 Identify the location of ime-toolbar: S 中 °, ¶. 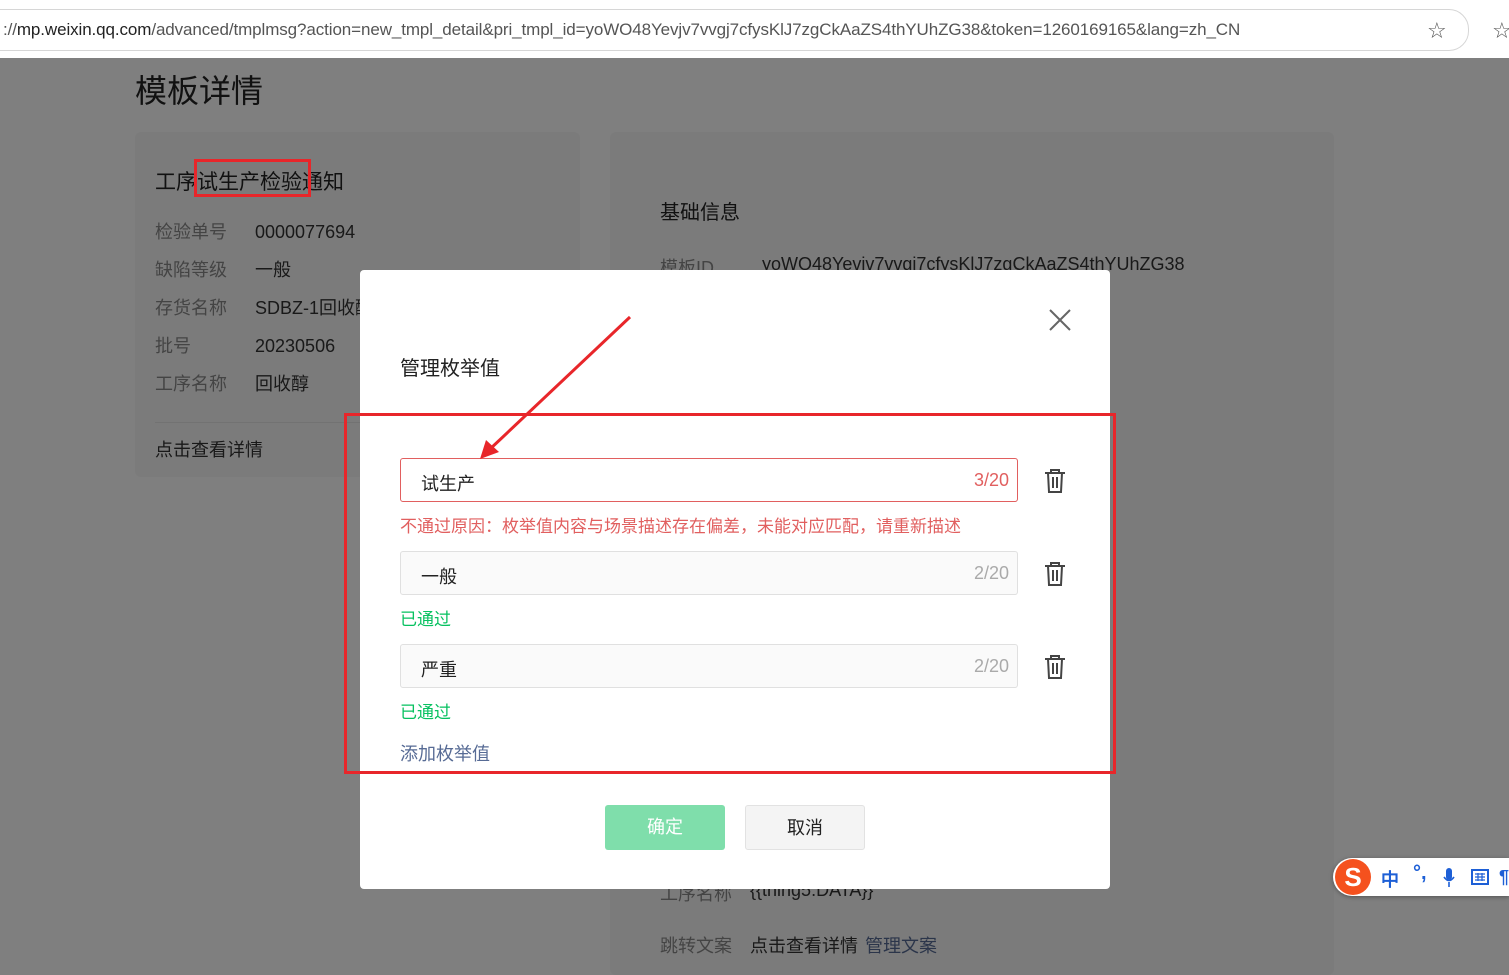
(1421, 877).